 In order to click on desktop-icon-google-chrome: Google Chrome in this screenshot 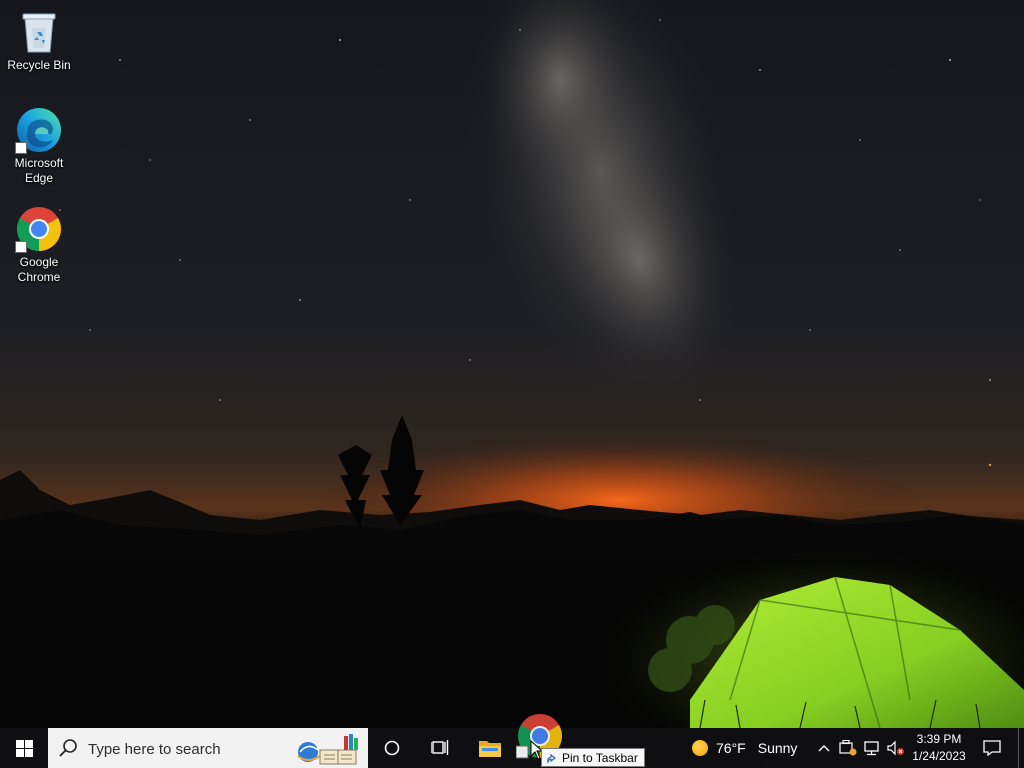, I will do `click(39, 245)`.